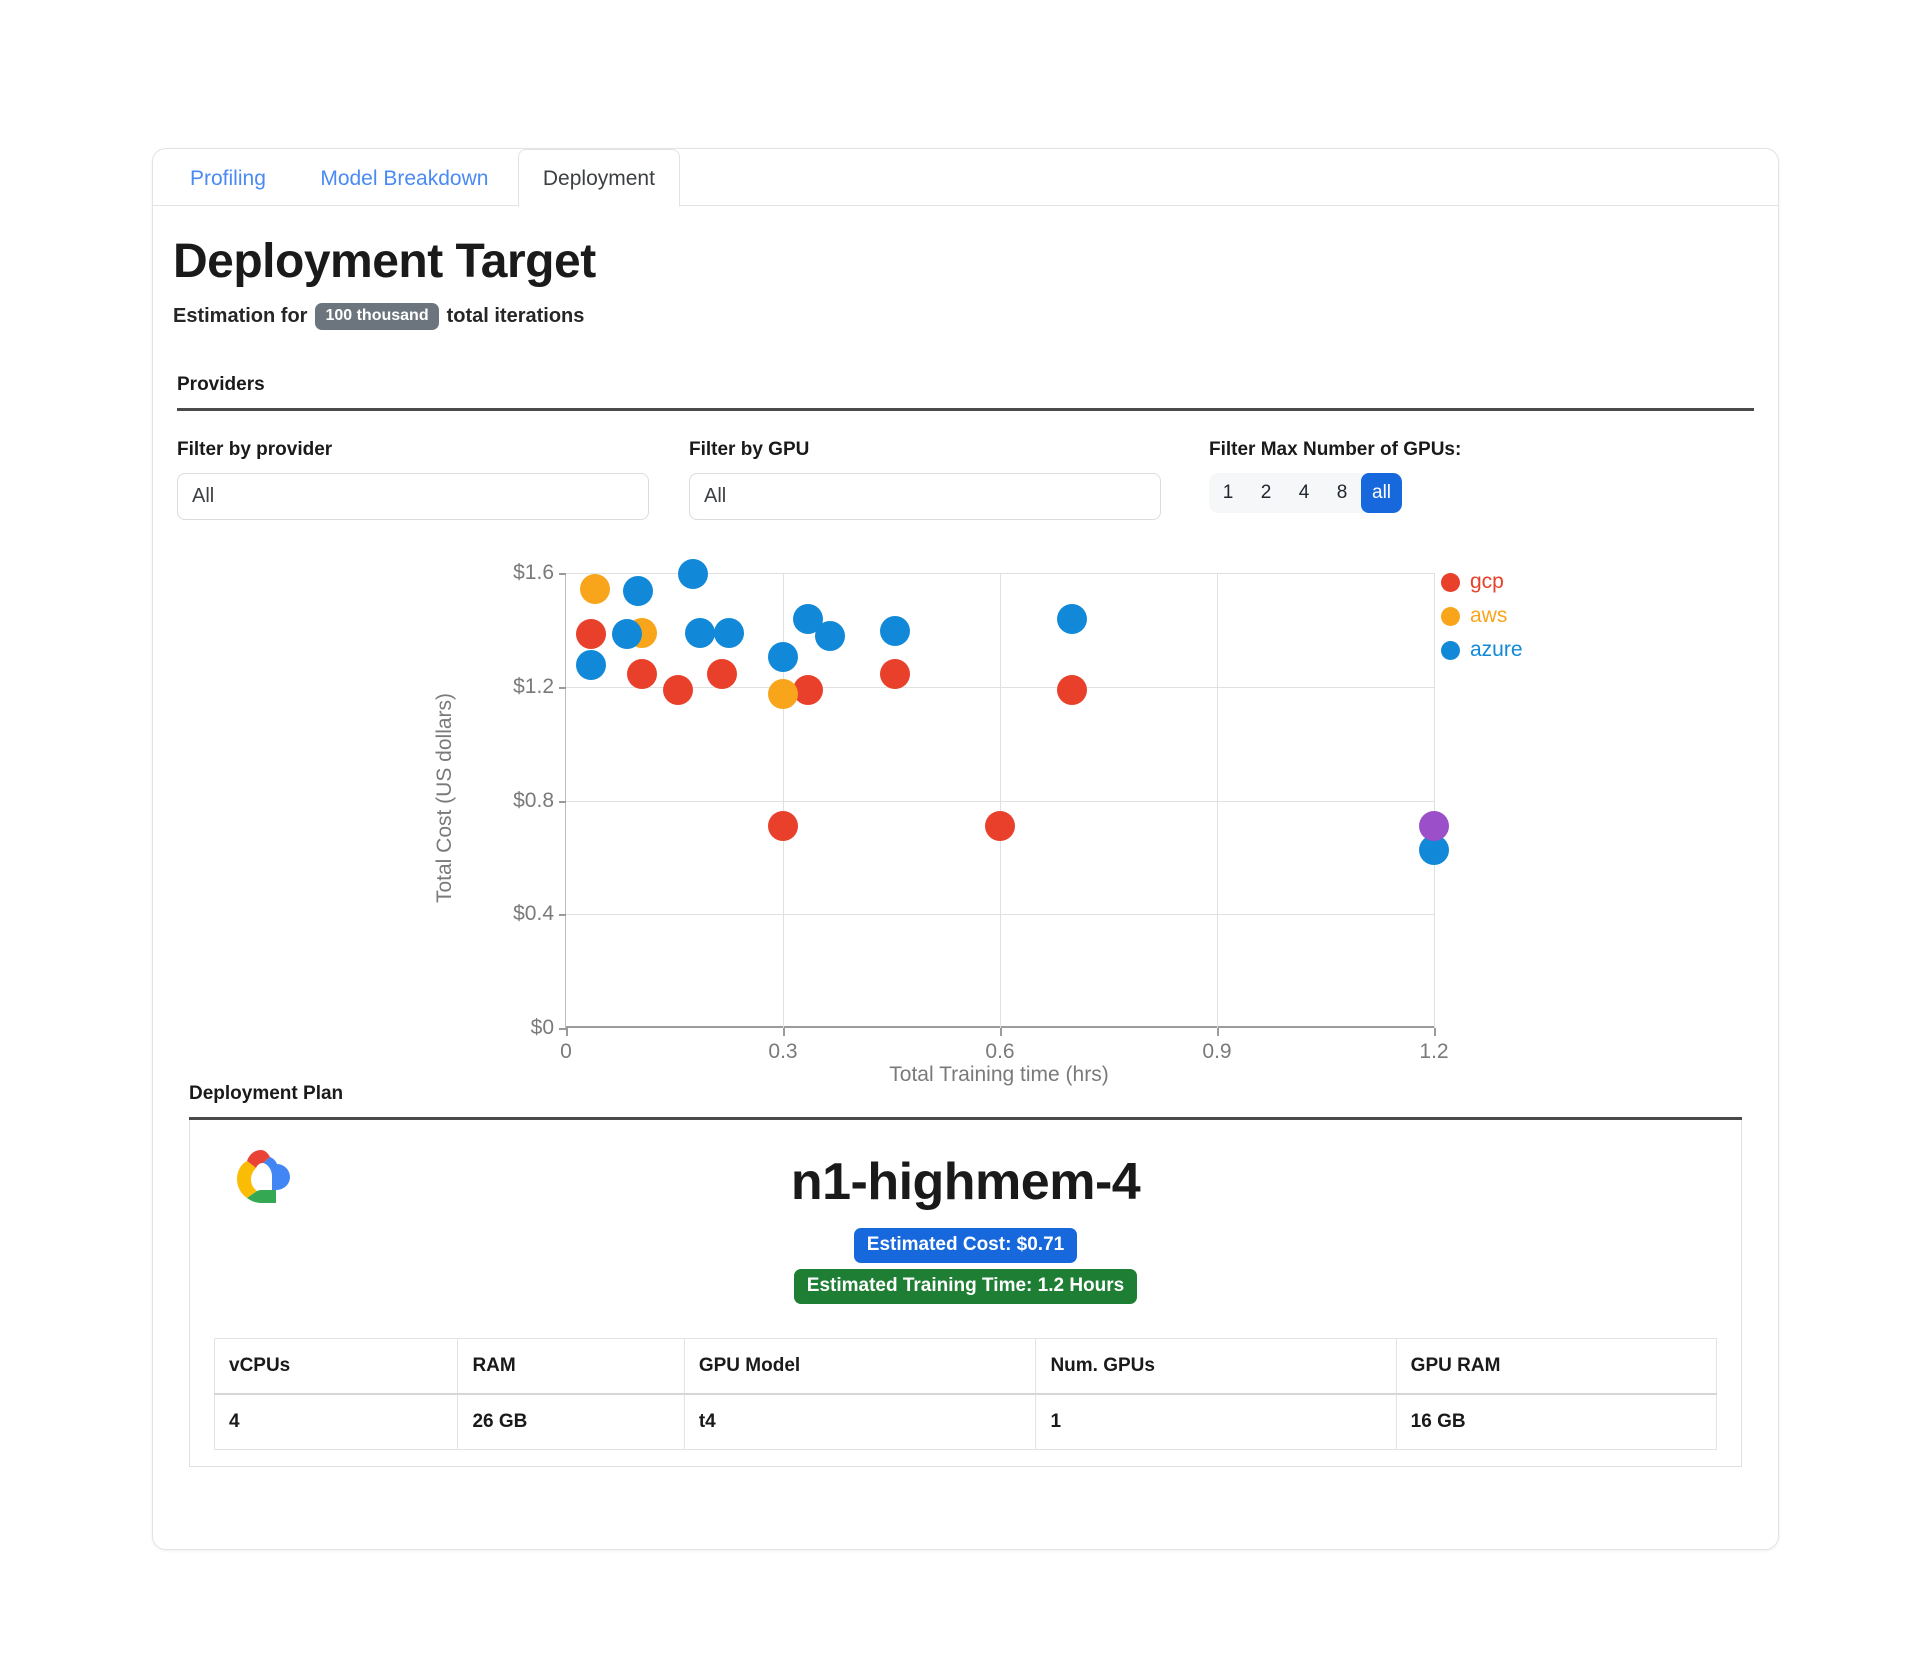 The width and height of the screenshot is (1920, 1680). I want to click on x-tick-label: 0.9, so click(1217, 1051).